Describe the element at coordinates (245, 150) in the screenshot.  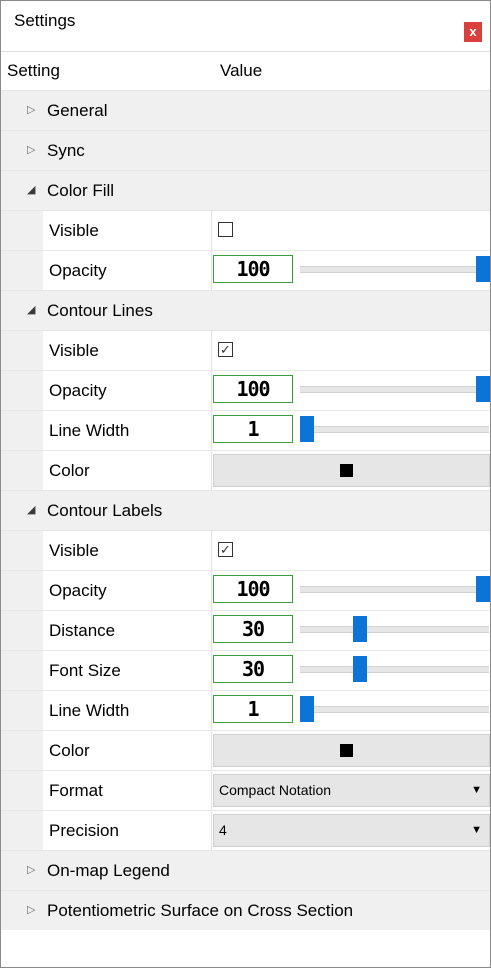
I see `category-sync: ▷ Sync` at that location.